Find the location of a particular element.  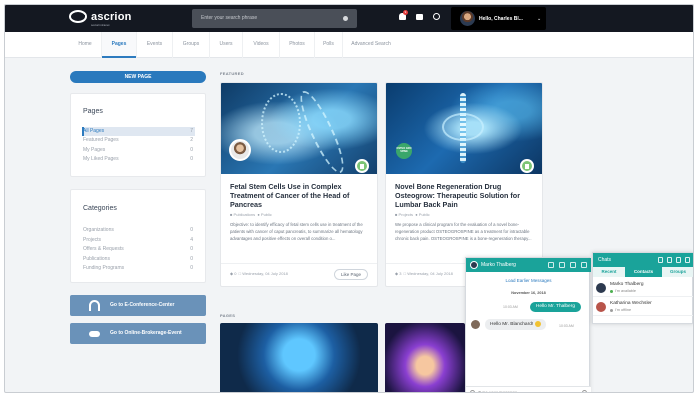

contact-name: Katharina Wechsler is located at coordinates (631, 303).